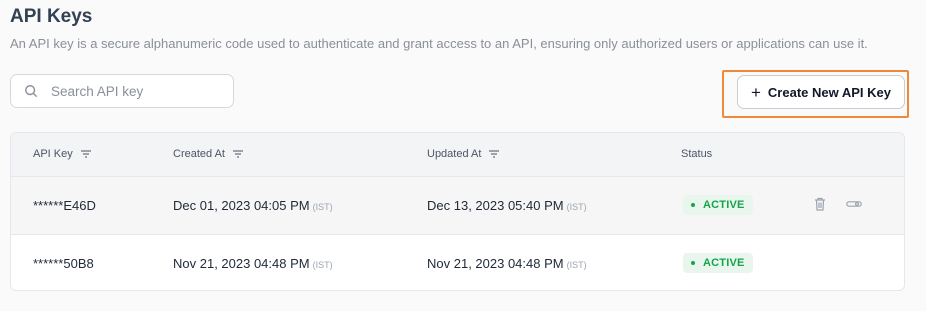 The height and width of the screenshot is (311, 926). I want to click on column-header-status: Status, so click(696, 154).